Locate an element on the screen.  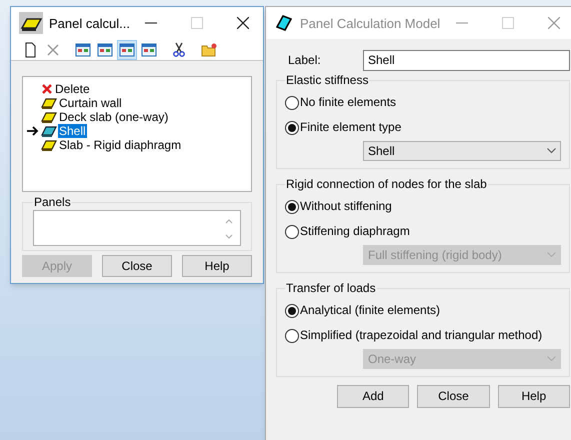
dialog-button: Add is located at coordinates (373, 396).